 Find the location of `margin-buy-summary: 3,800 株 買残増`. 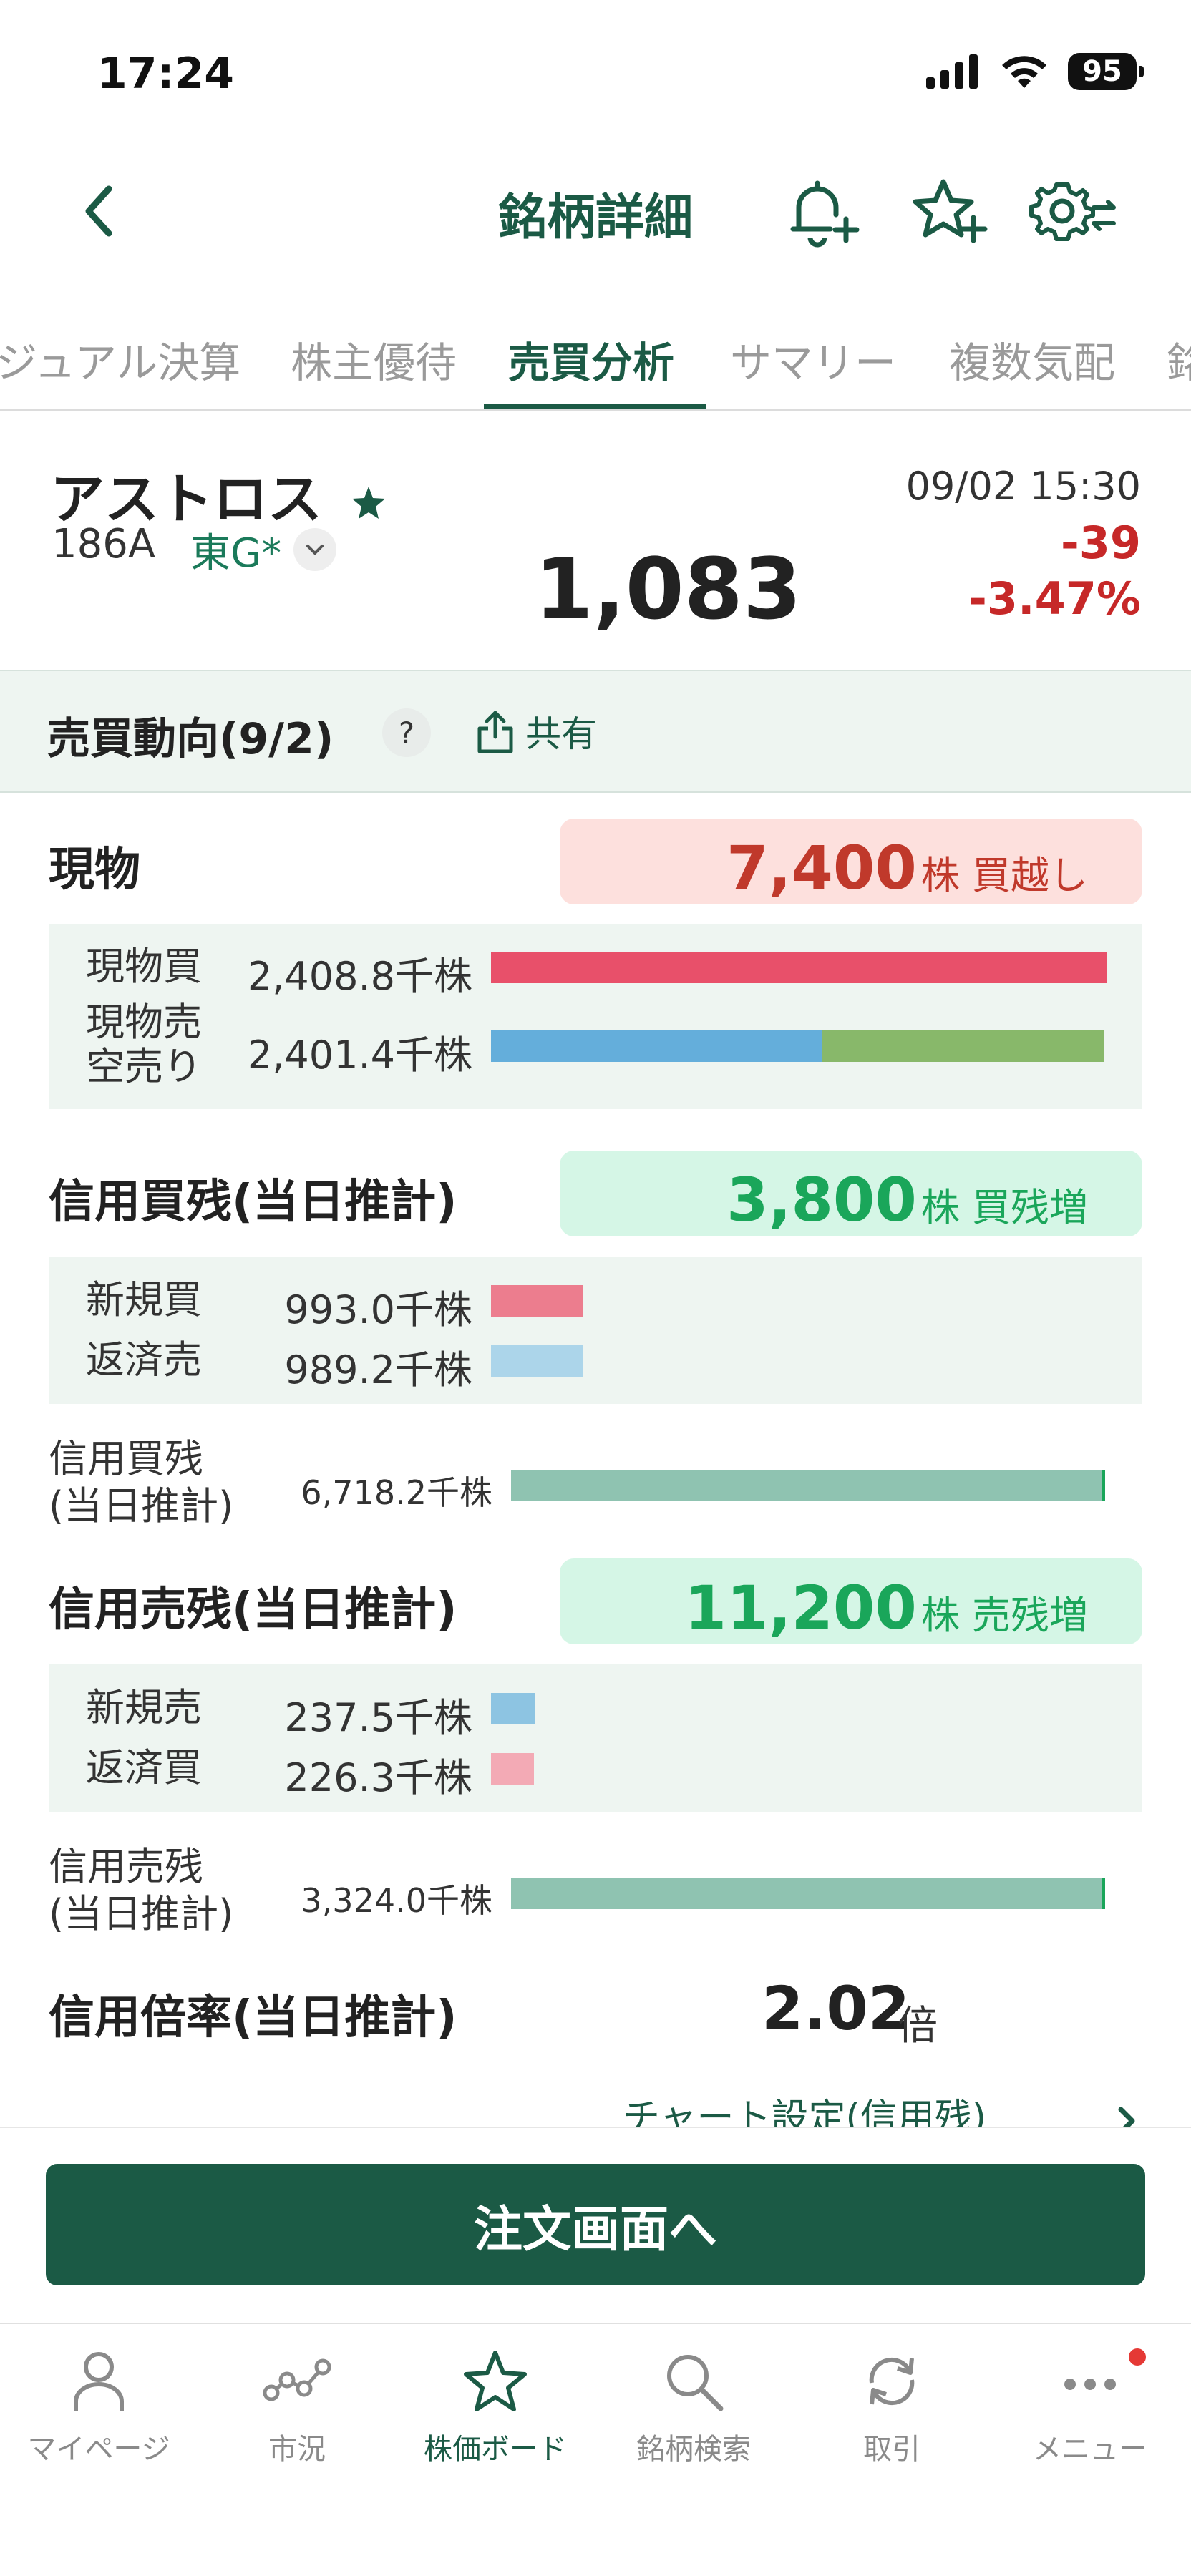

margin-buy-summary: 3,800 株 買残増 is located at coordinates (851, 1193).